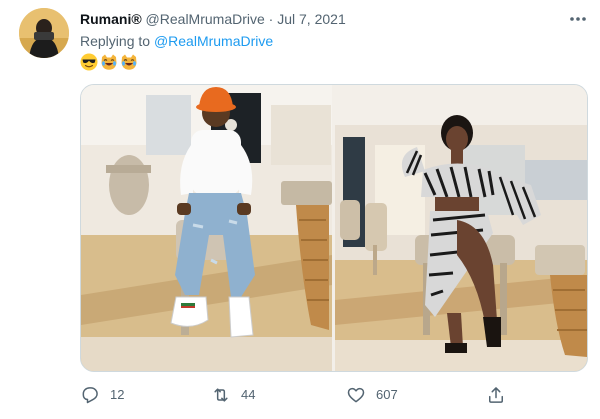 Image resolution: width=600 pixels, height=419 pixels. What do you see at coordinates (221, 395) in the screenshot?
I see `retweet-icon` at bounding box center [221, 395].